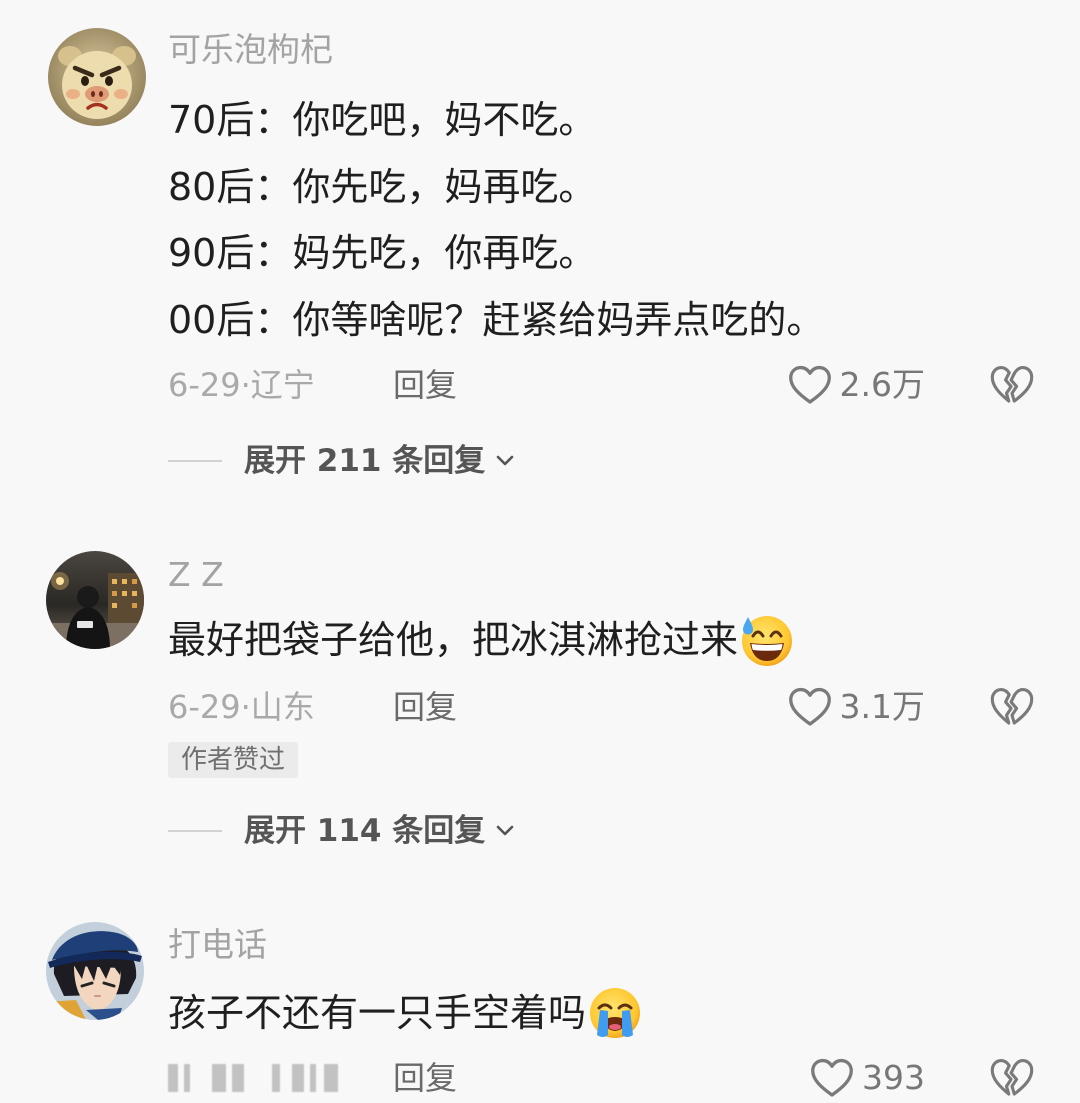 This screenshot has height=1103, width=1080. I want to click on author-liked-badge: 作者赞过, so click(233, 760).